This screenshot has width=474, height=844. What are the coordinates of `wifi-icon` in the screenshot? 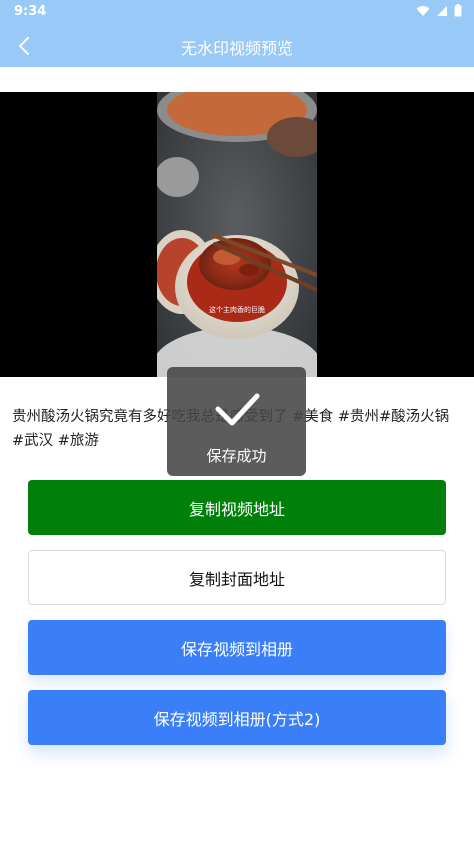 It's located at (423, 10).